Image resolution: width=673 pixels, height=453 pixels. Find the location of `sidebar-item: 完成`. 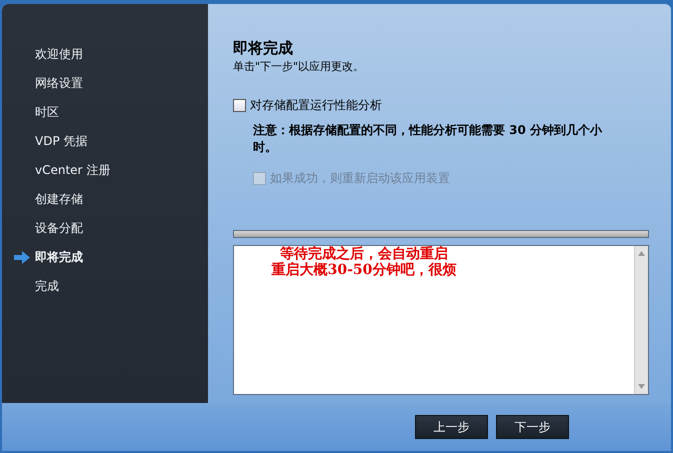

sidebar-item: 完成 is located at coordinates (47, 286).